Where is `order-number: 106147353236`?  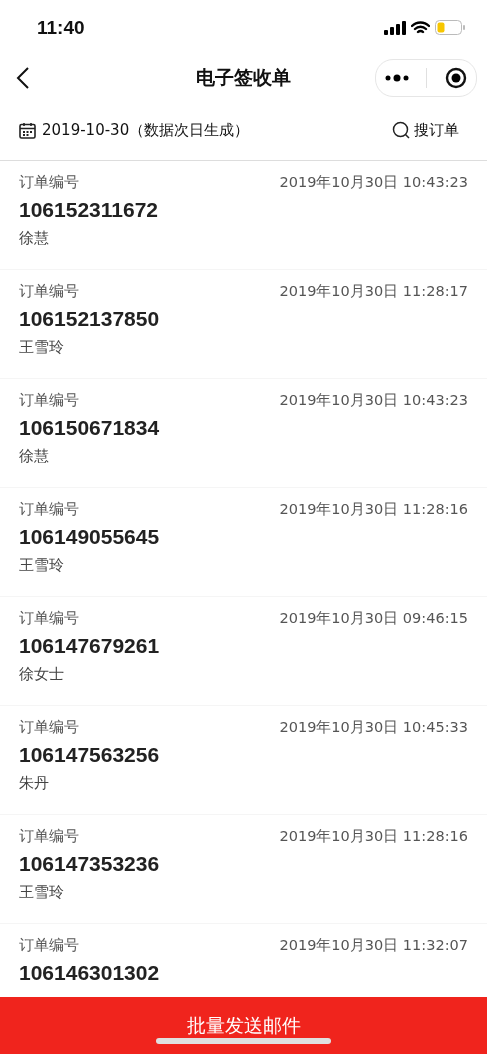
order-number: 106147353236 is located at coordinates (90, 864).